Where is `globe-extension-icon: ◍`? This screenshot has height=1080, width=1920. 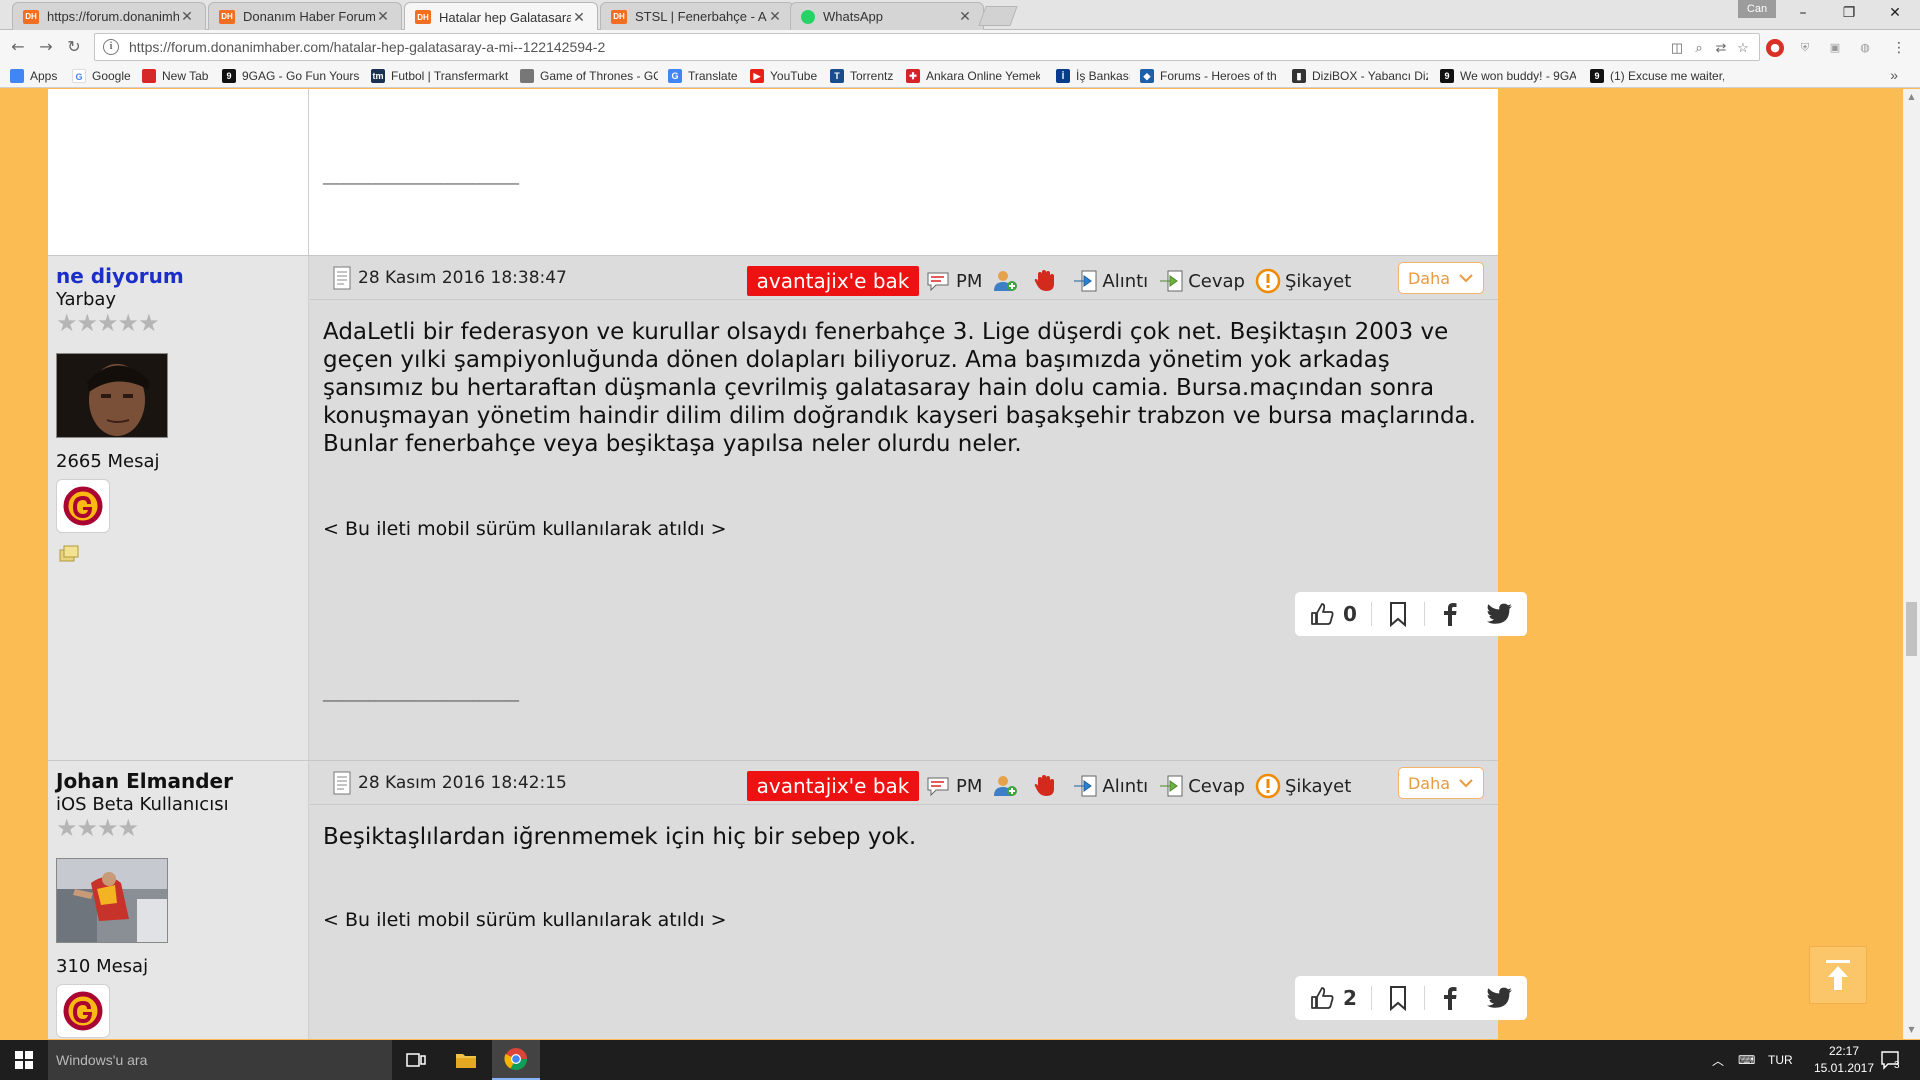
globe-extension-icon: ◍ is located at coordinates (1865, 48).